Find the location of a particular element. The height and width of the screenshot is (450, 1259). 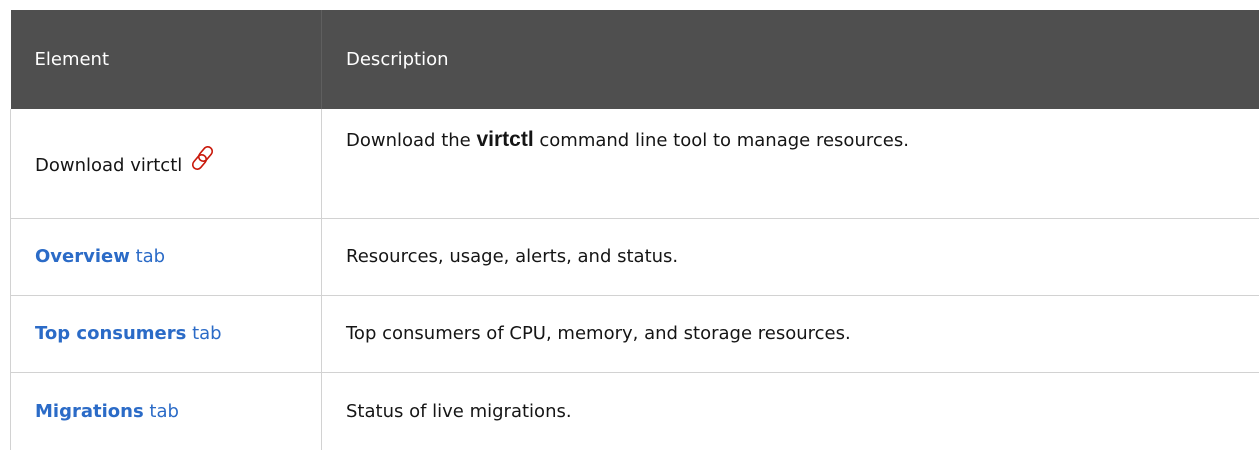

description-text-after: command line tool to manage resources. is located at coordinates (721, 140).